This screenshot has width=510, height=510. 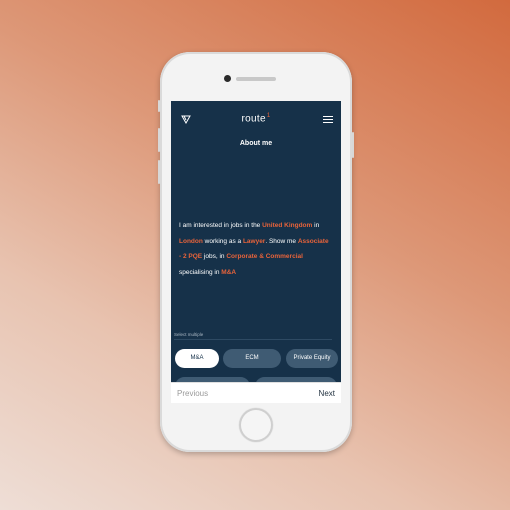 What do you see at coordinates (200, 272) in the screenshot?
I see `sentence-text: specialising in` at bounding box center [200, 272].